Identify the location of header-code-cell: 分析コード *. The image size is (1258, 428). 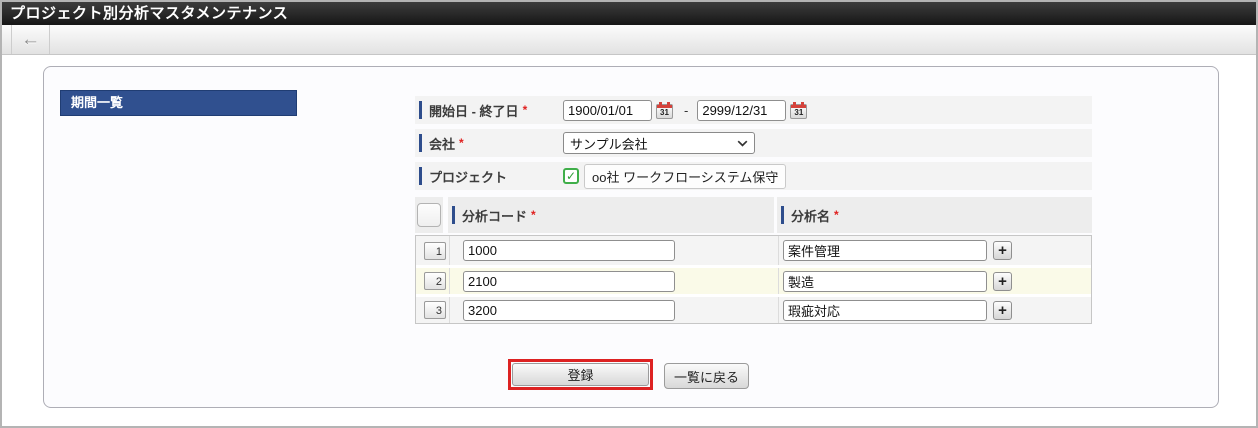
(611, 215).